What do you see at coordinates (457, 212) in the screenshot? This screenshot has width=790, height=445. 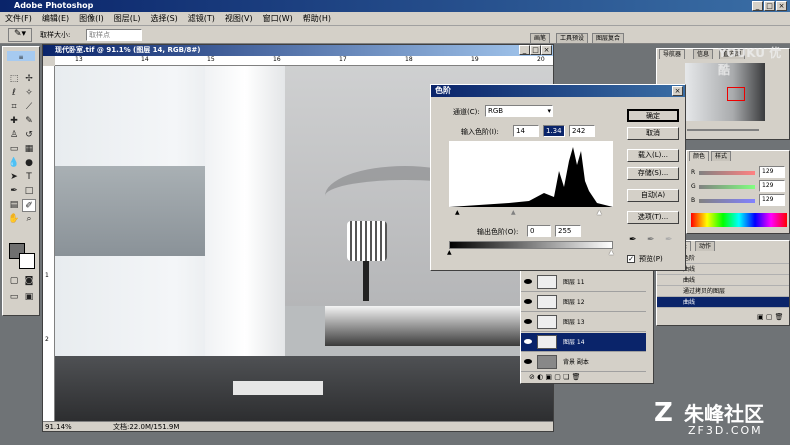 I see `input-black-slider: ▲` at bounding box center [457, 212].